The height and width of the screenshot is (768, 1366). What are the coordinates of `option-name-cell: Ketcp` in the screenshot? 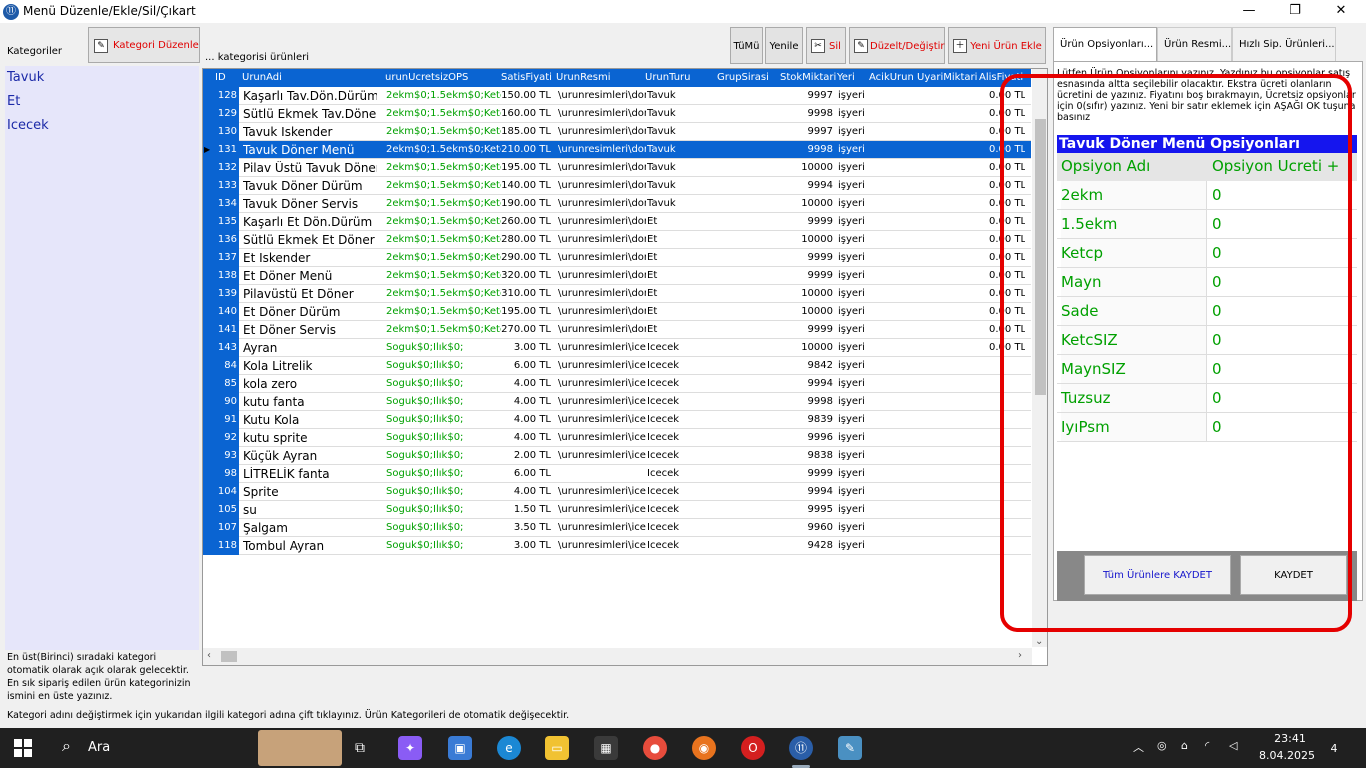 It's located at (1134, 253).